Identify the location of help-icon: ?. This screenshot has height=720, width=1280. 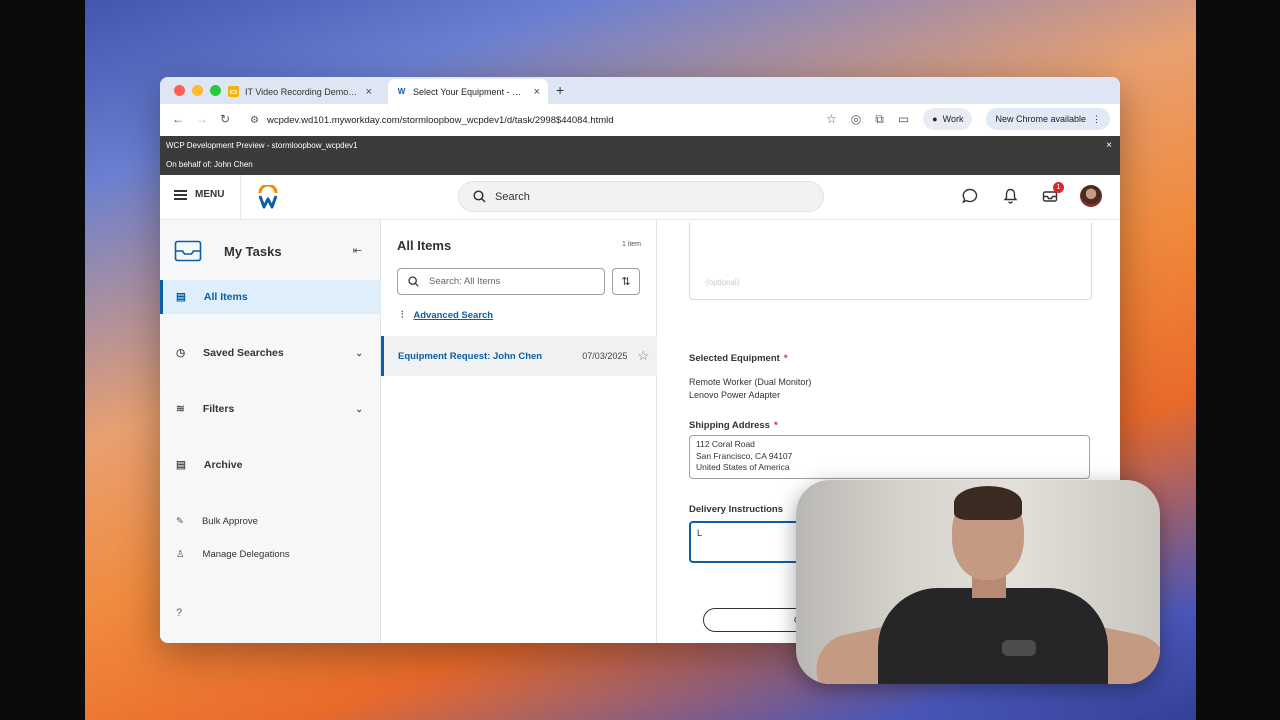
(179, 613).